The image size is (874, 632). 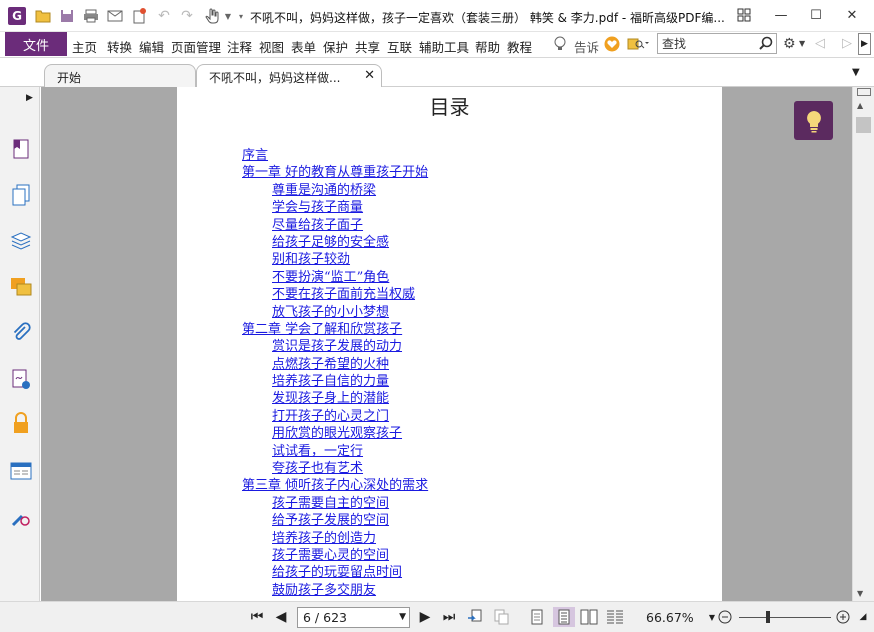 What do you see at coordinates (864, 92) in the screenshot?
I see `split-view-handle` at bounding box center [864, 92].